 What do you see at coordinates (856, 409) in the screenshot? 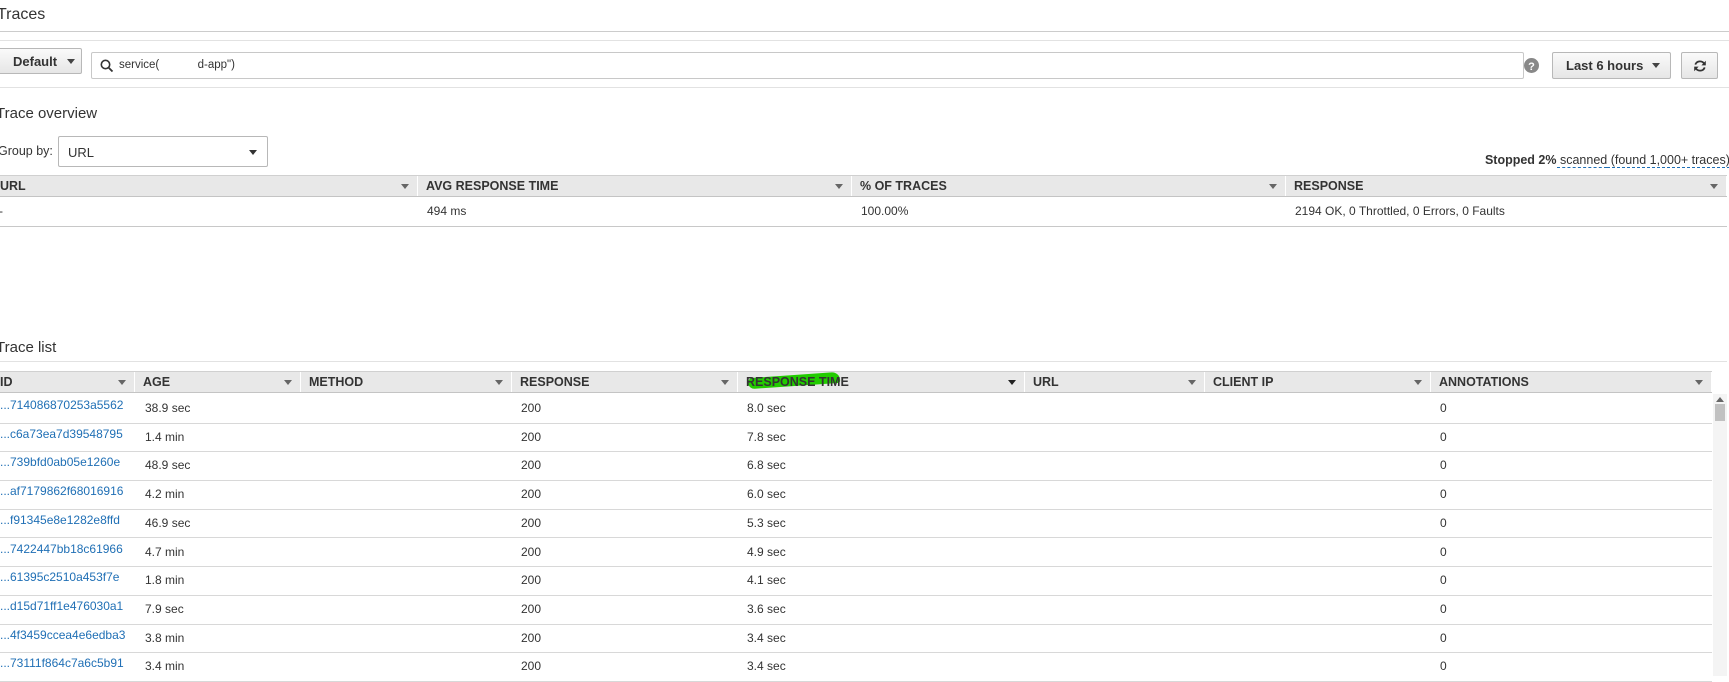
I see `table-row: ...714086870253a5562 38.9 sec 200 8.0 sec 0` at bounding box center [856, 409].